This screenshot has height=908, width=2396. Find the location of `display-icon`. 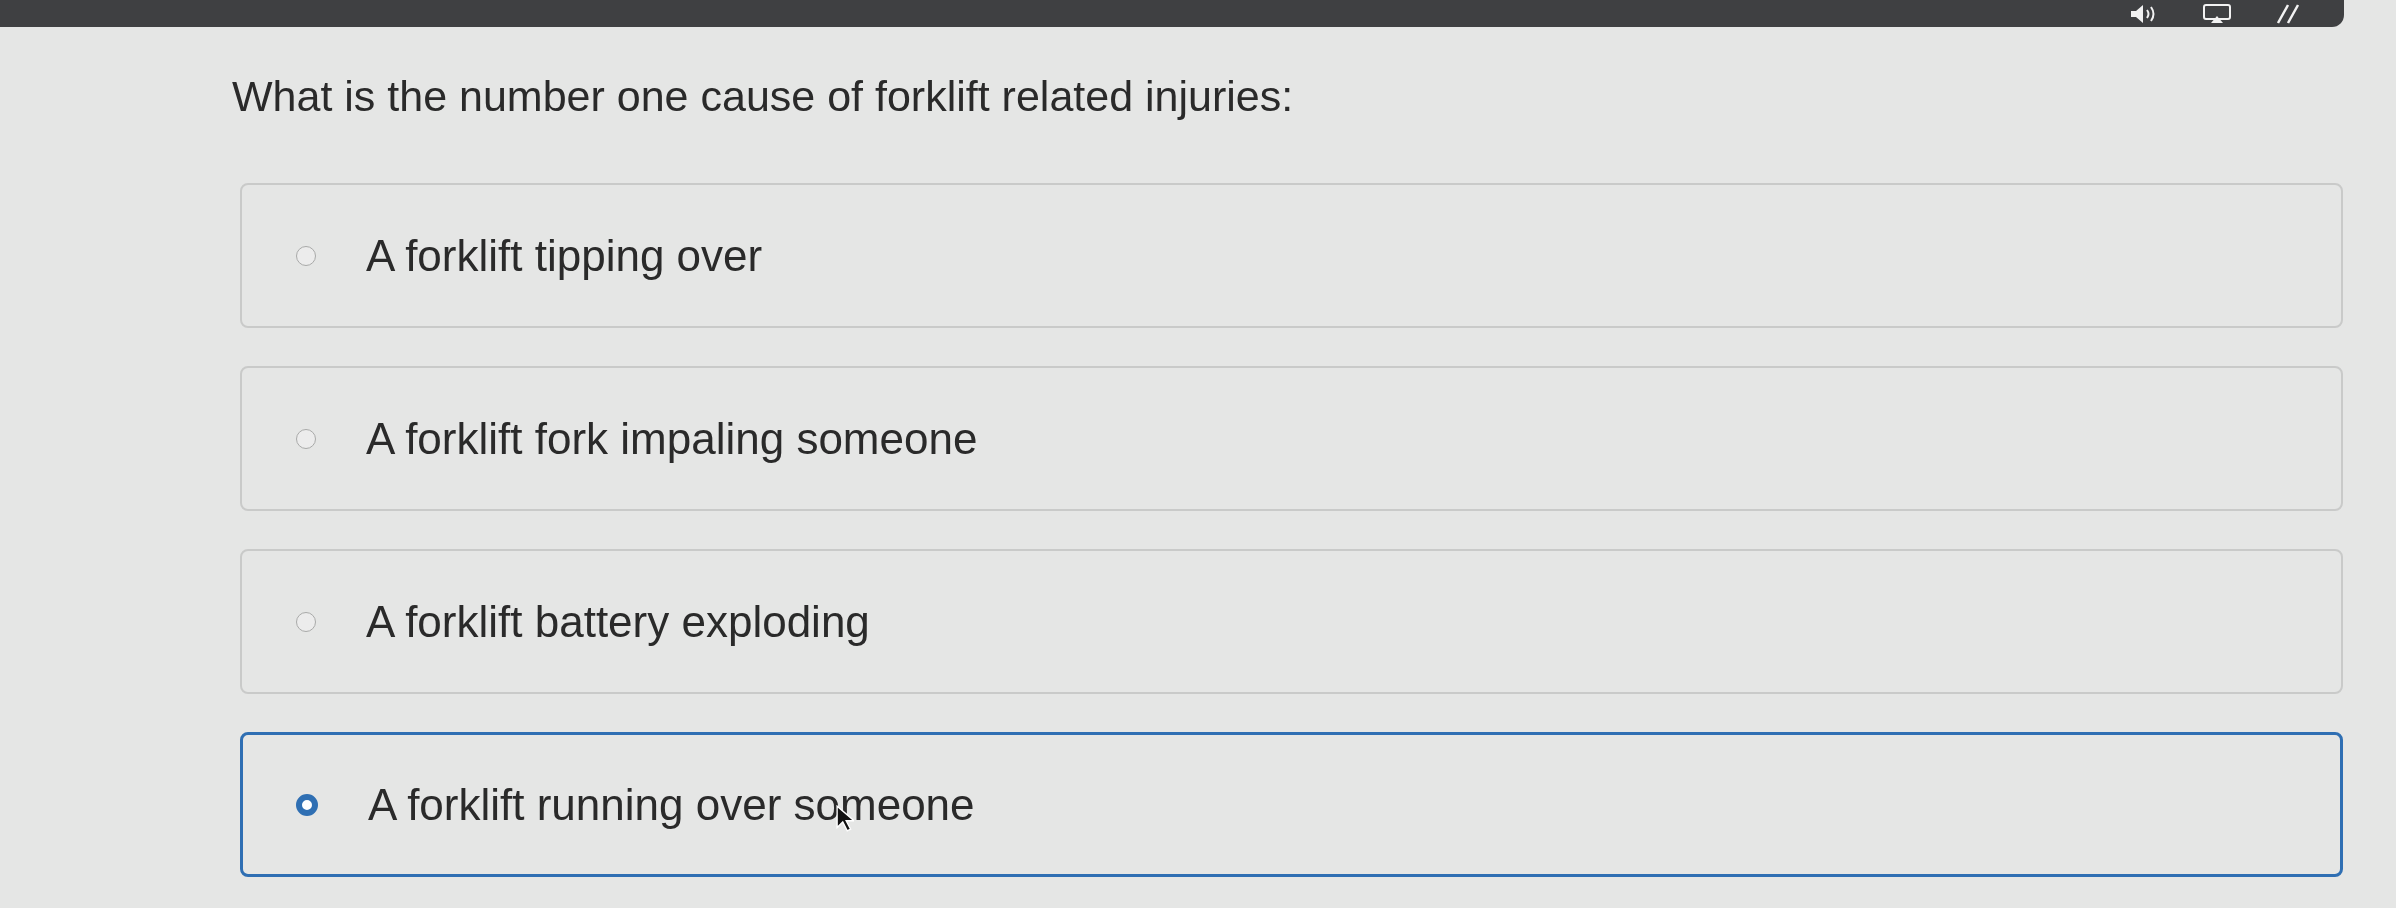

display-icon is located at coordinates (2217, 13).